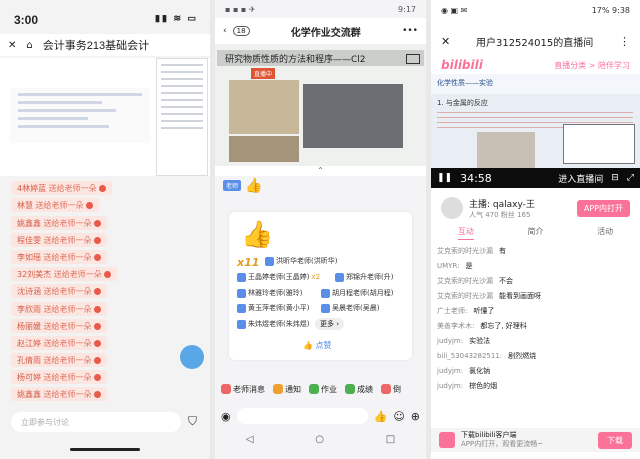 The width and height of the screenshot is (640, 459). I want to click on chat-message: 程佳雯 送给老师一朵, so click(59, 240).